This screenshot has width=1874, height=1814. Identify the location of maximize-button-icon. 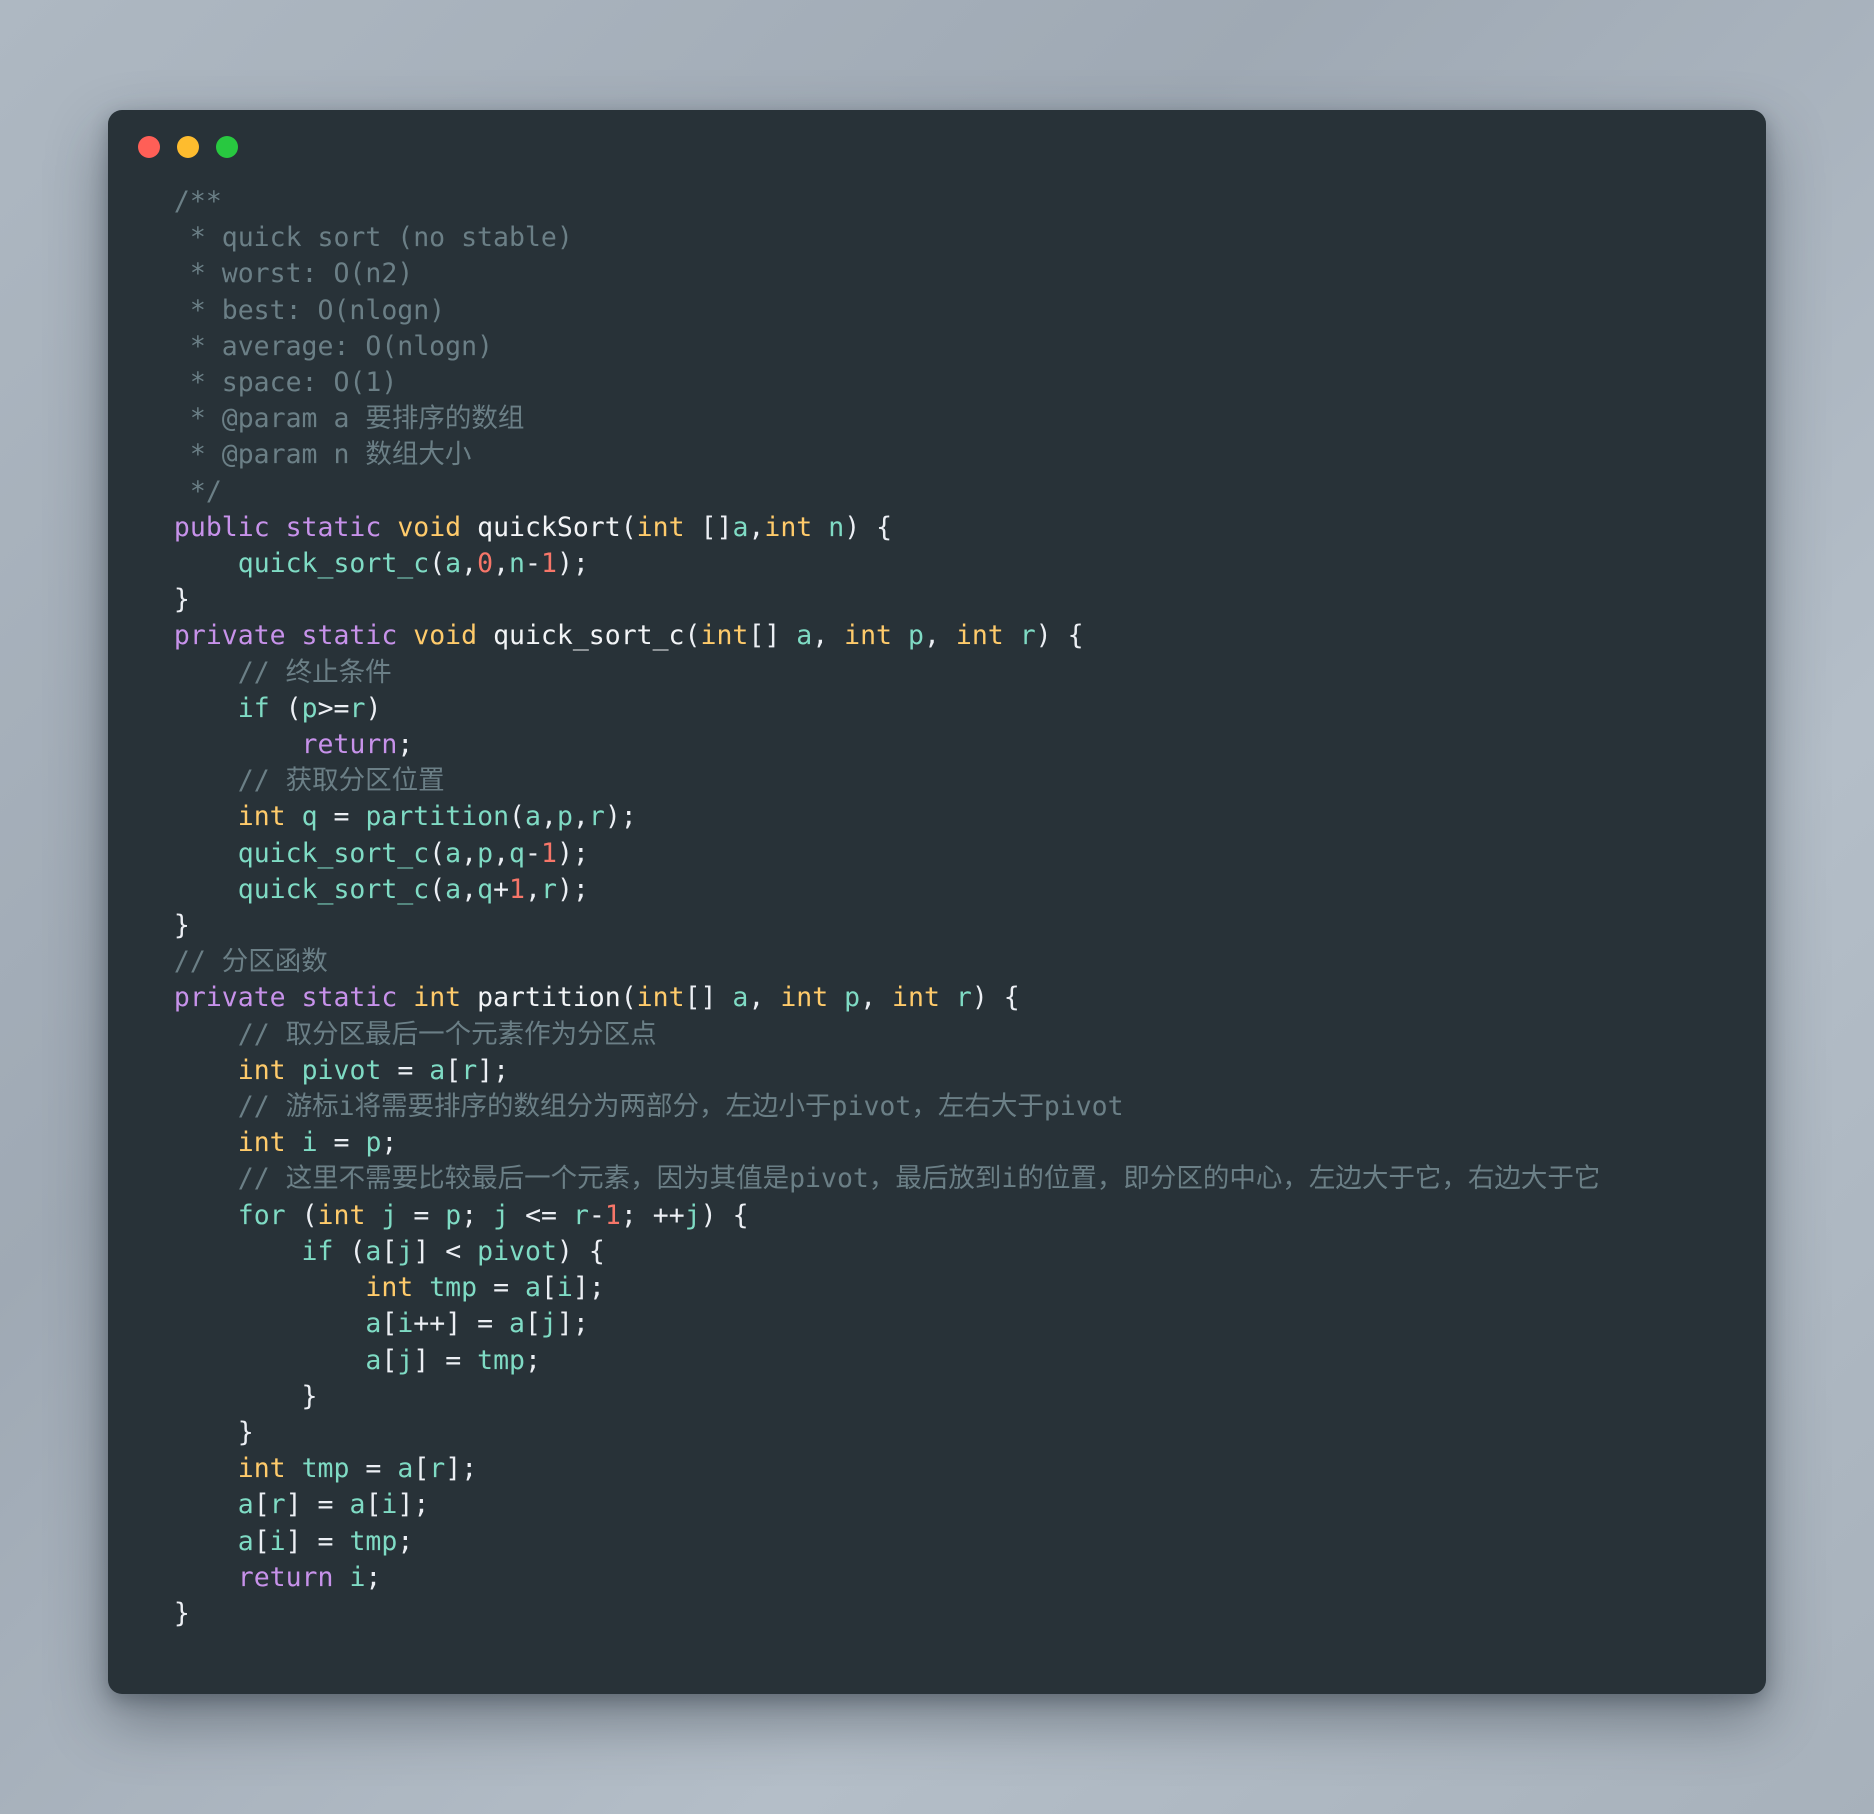
(227, 147).